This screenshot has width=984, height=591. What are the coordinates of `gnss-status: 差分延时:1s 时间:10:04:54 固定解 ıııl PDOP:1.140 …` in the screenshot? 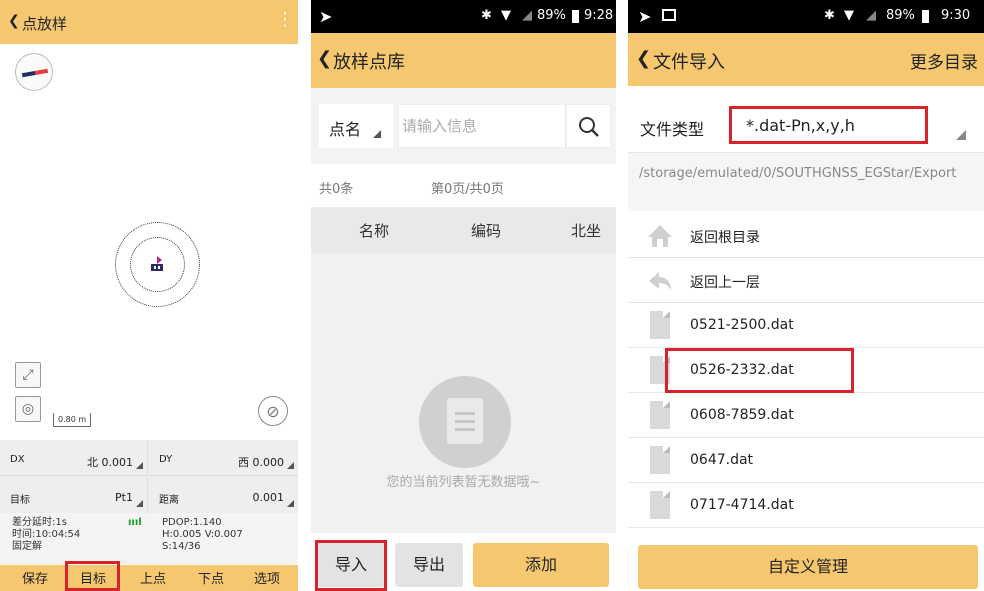 It's located at (149, 539).